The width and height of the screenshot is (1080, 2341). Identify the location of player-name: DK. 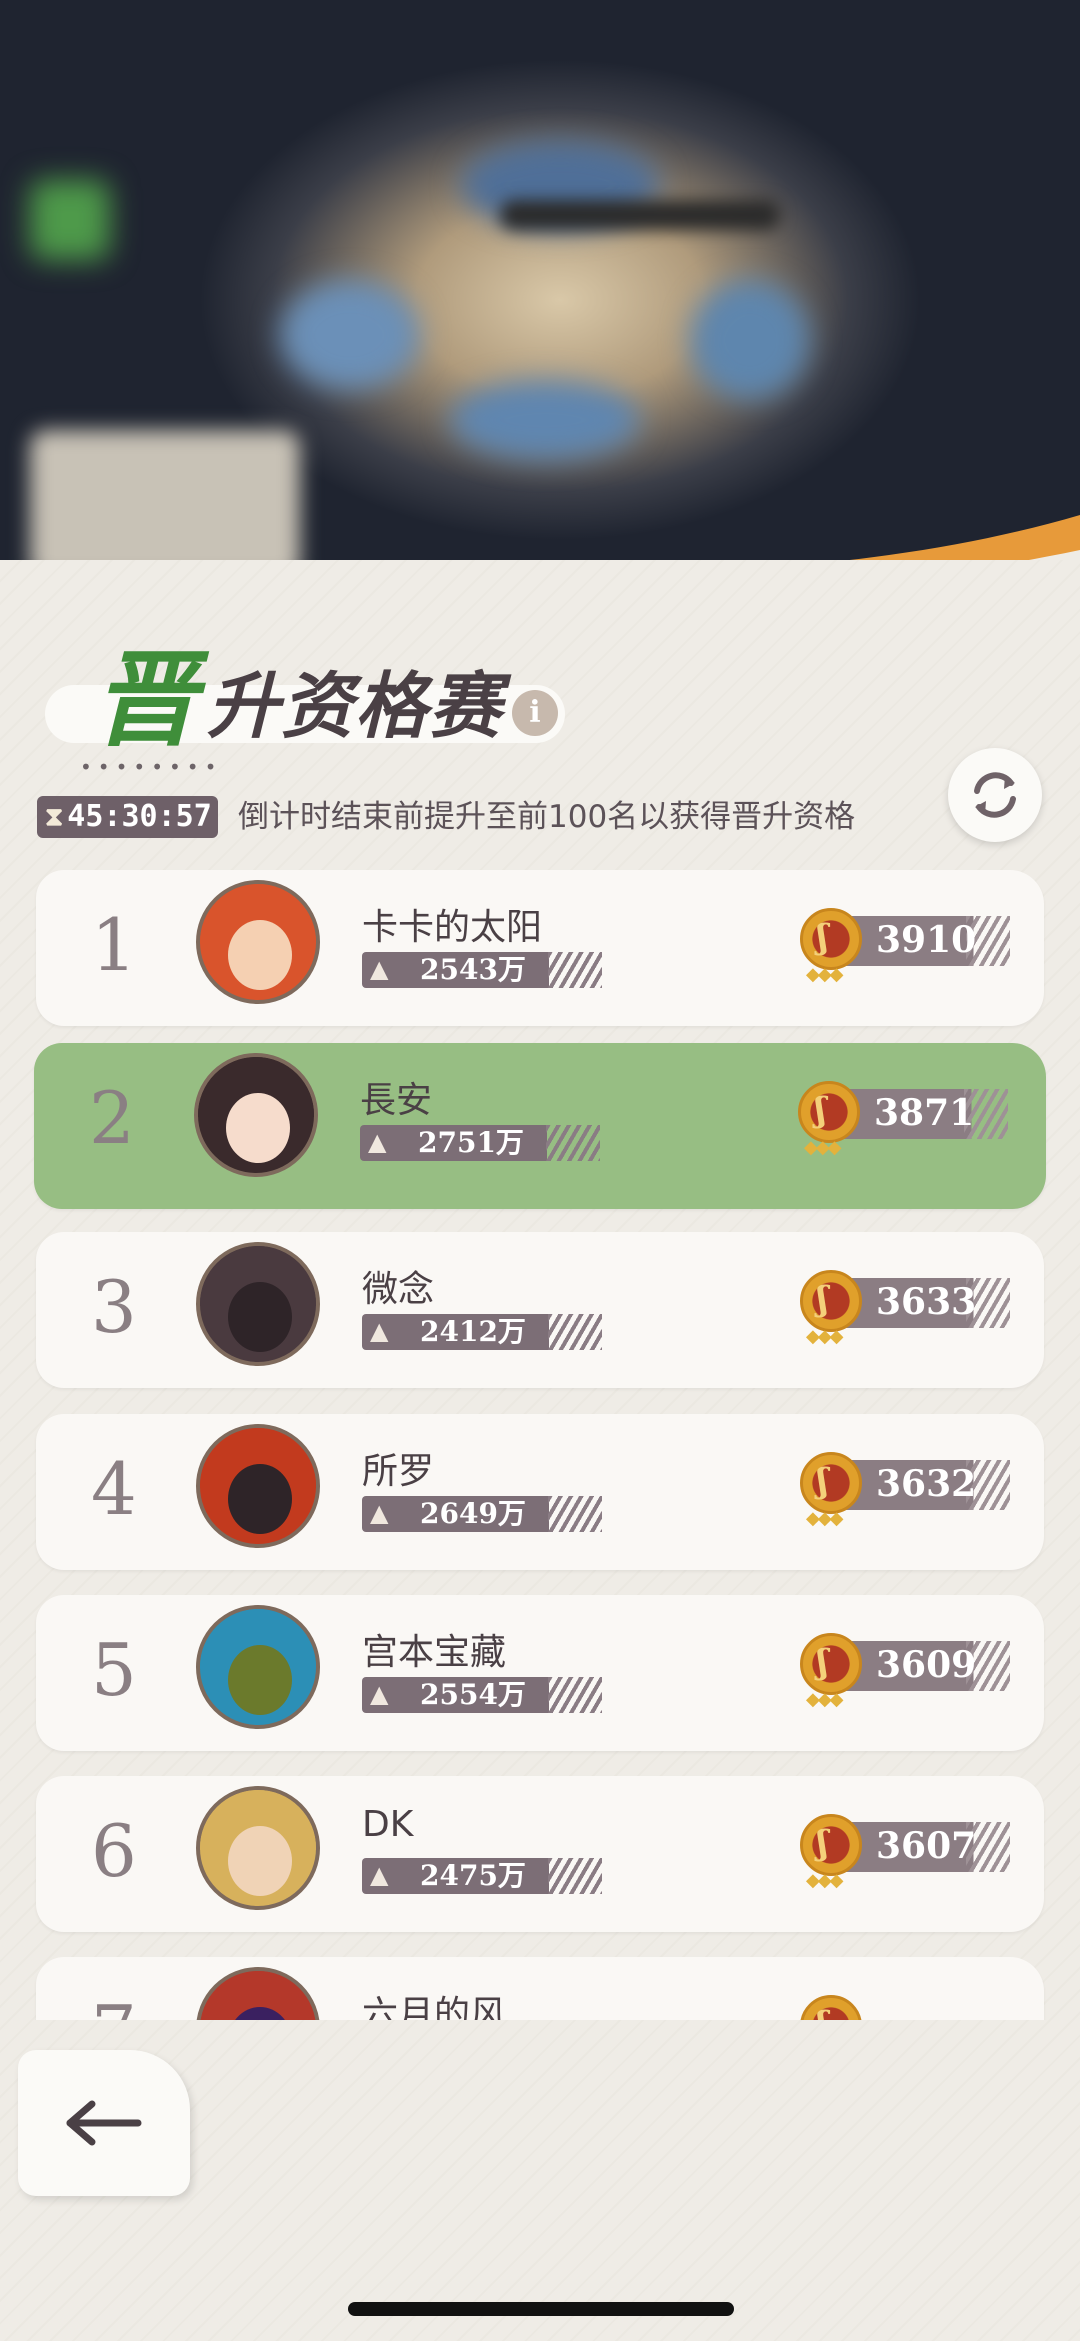
(388, 1824).